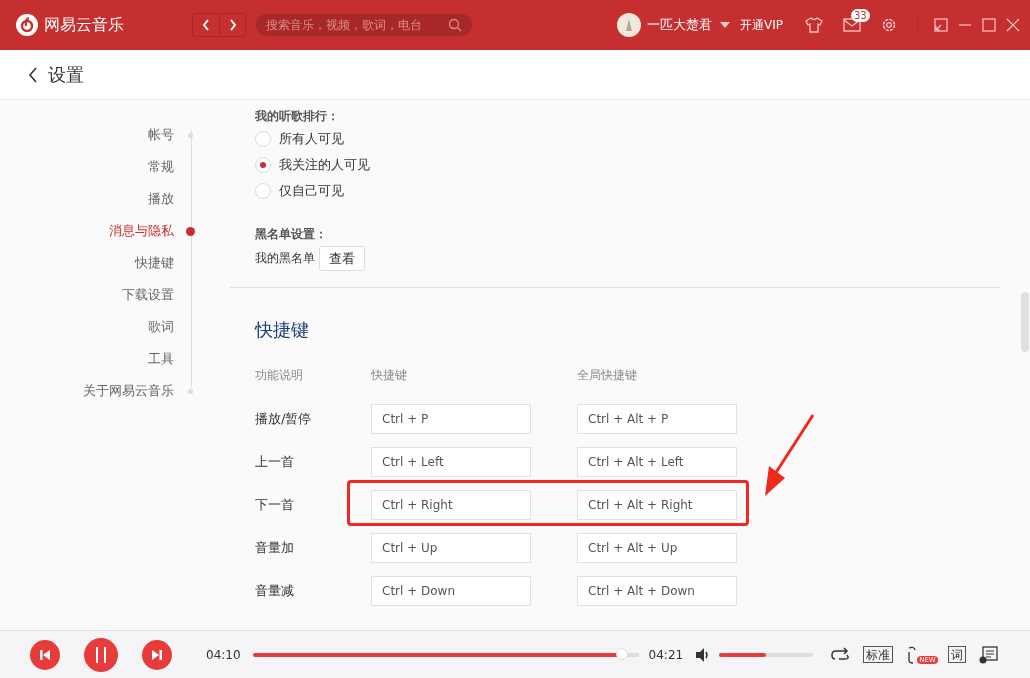 Image resolution: width=1030 pixels, height=678 pixels. What do you see at coordinates (389, 375) in the screenshot?
I see `column-header: 快捷键` at bounding box center [389, 375].